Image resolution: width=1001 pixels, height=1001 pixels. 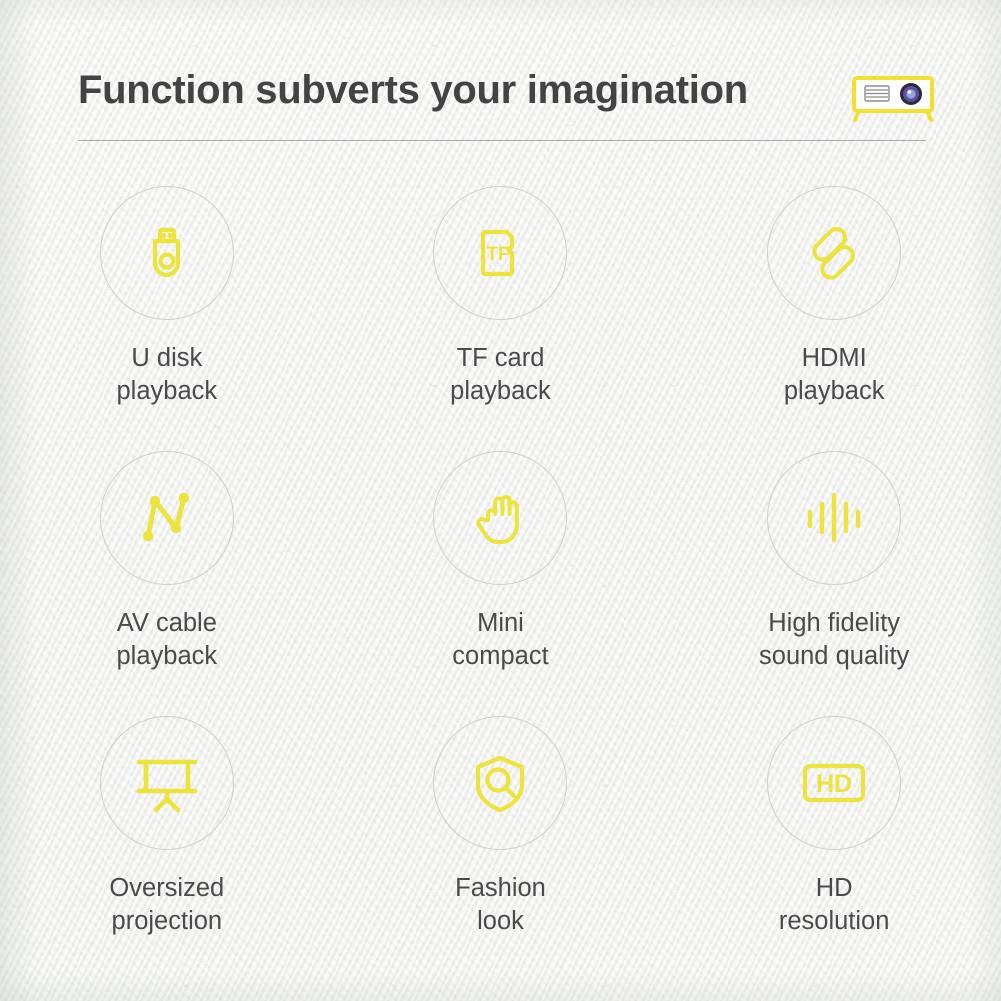 I want to click on feature-card-hdmi: HDMI playback, so click(x=834, y=318).